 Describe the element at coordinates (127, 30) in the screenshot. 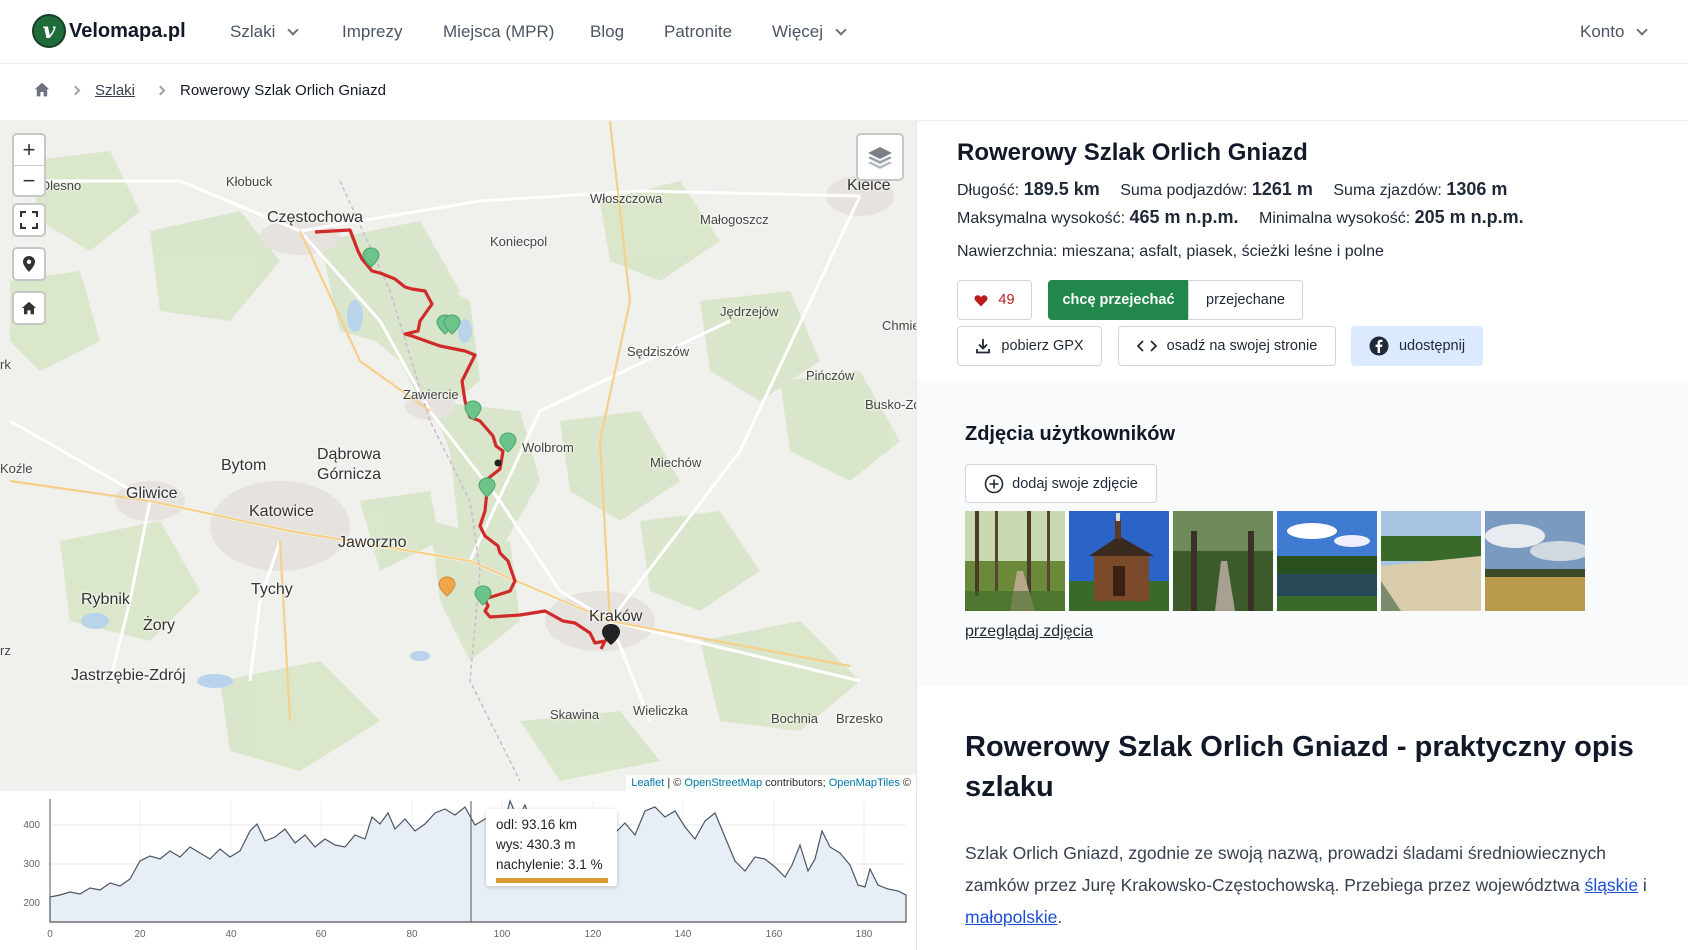

I see `logo-text: Velomapa.pl` at that location.